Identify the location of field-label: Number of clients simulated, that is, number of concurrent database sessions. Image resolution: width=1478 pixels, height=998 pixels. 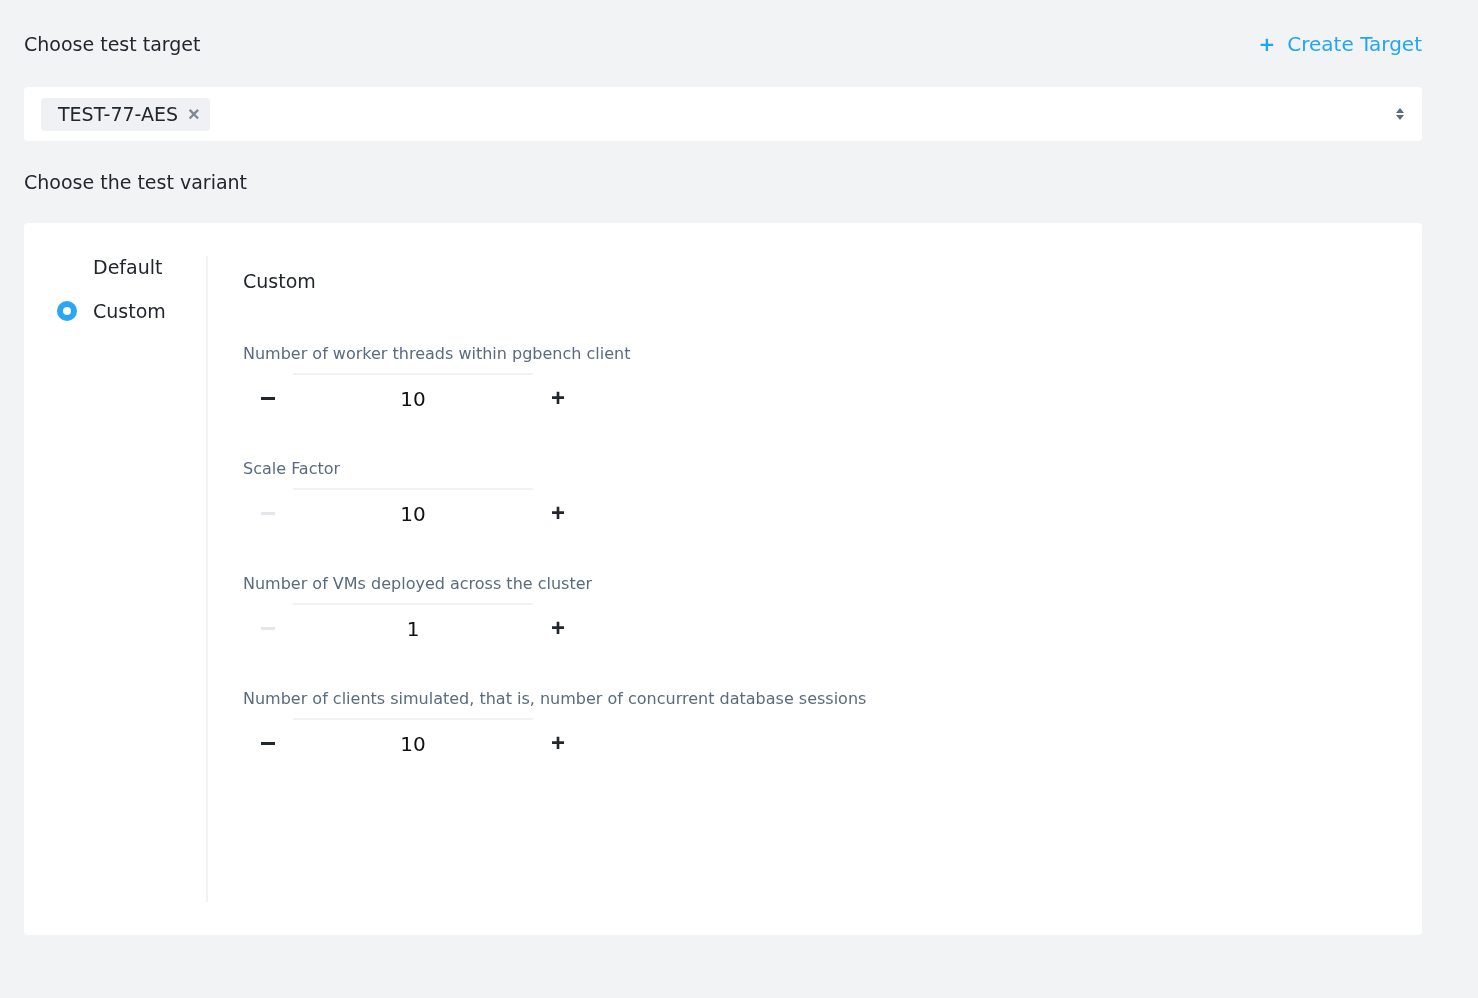
(555, 698).